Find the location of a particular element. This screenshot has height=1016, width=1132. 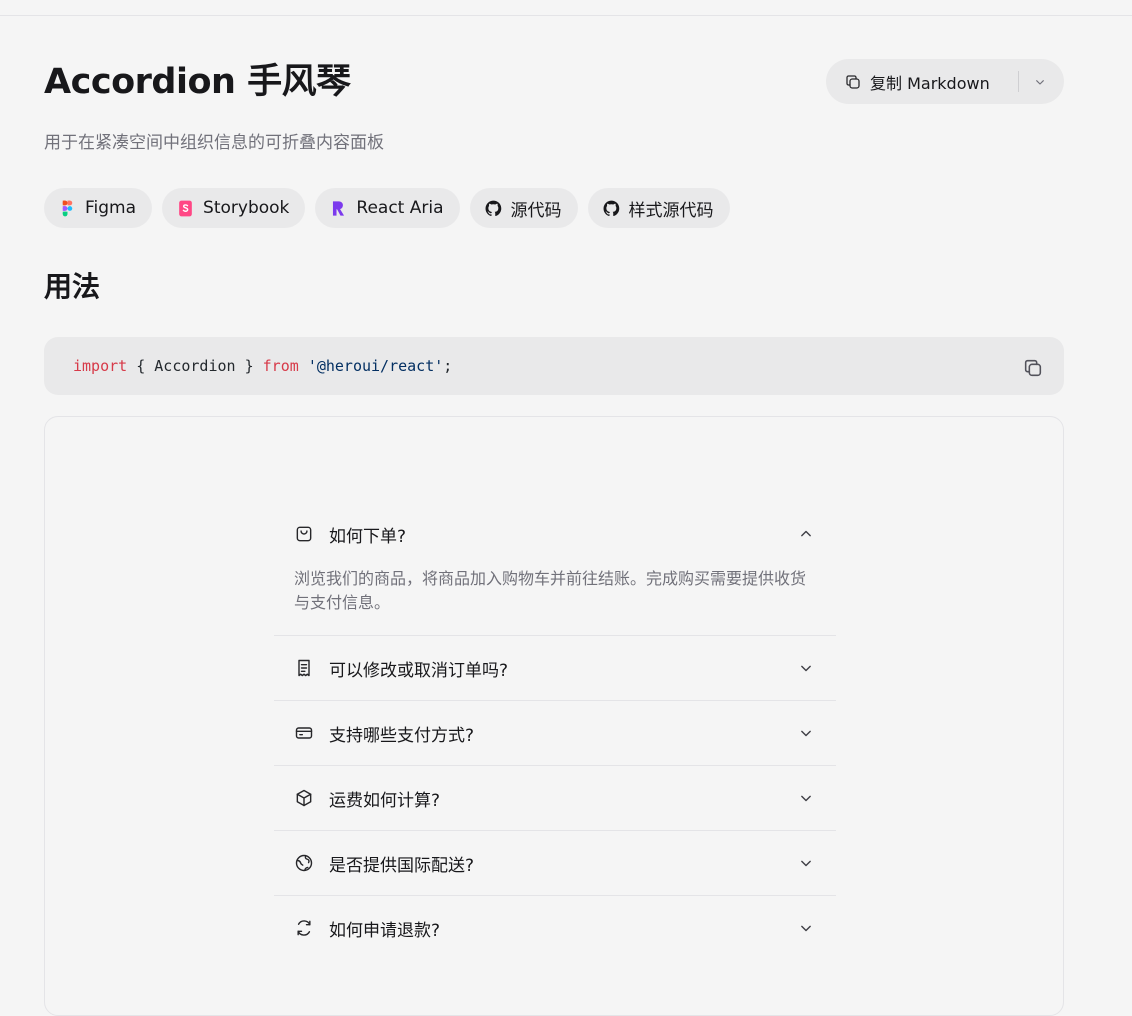

accordion-trigger: 如何下单? is located at coordinates (555, 534).